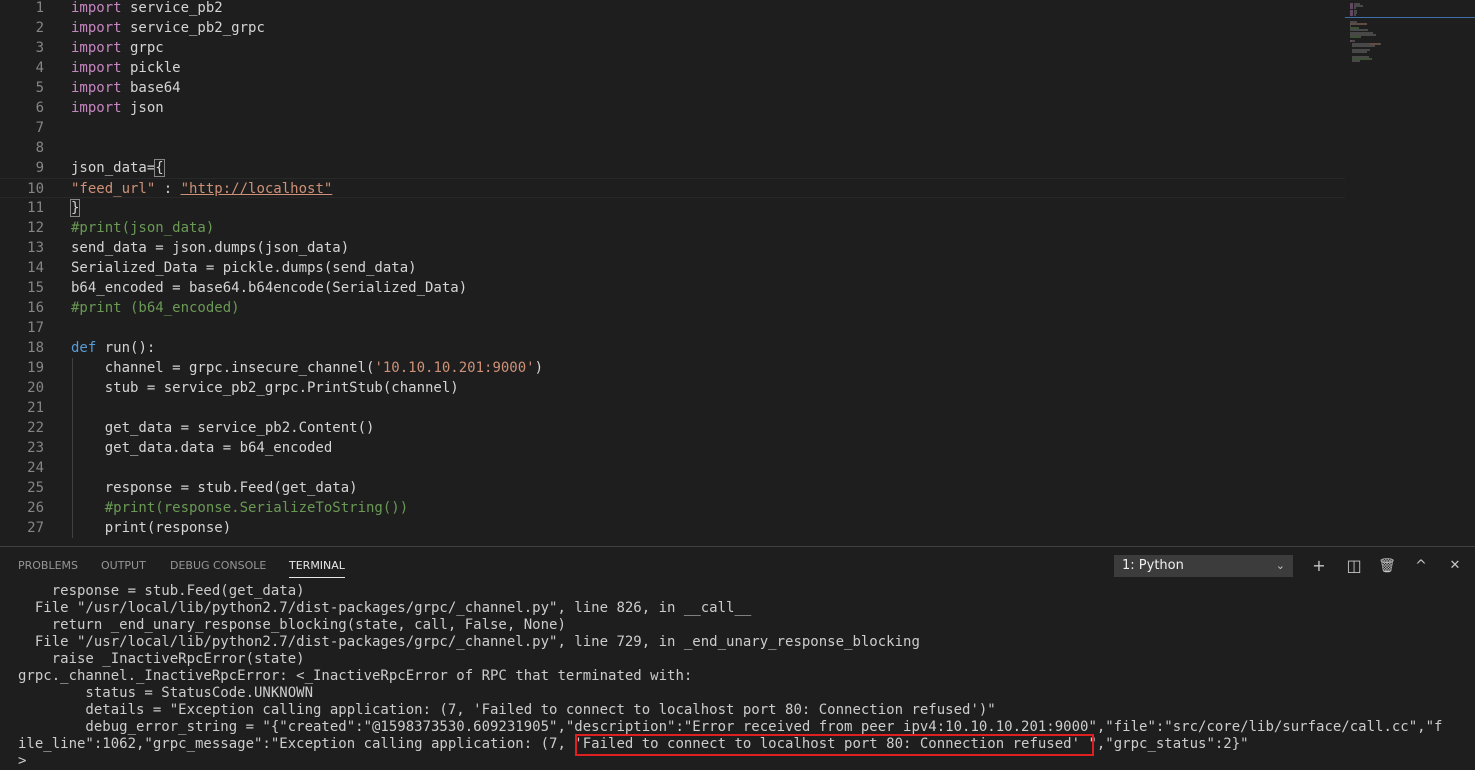  Describe the element at coordinates (672, 188) in the screenshot. I see `code-line: 10 "feed_url" : "http://localhost"` at that location.